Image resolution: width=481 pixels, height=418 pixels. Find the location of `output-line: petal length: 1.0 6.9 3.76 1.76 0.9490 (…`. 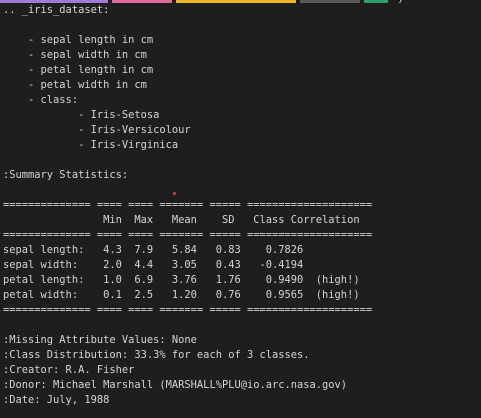

output-line: petal length: 1.0 6.9 3.76 1.76 0.9490 (… is located at coordinates (181, 280).